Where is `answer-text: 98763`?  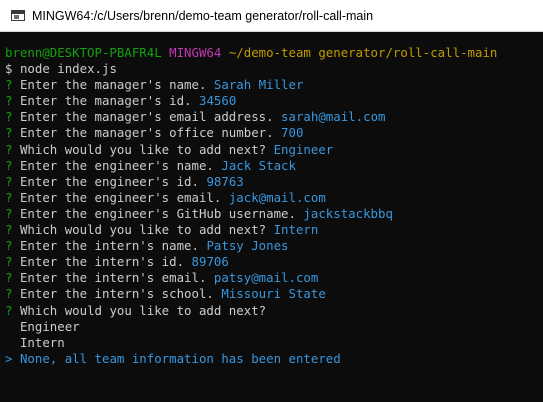
answer-text: 98763 is located at coordinates (225, 181).